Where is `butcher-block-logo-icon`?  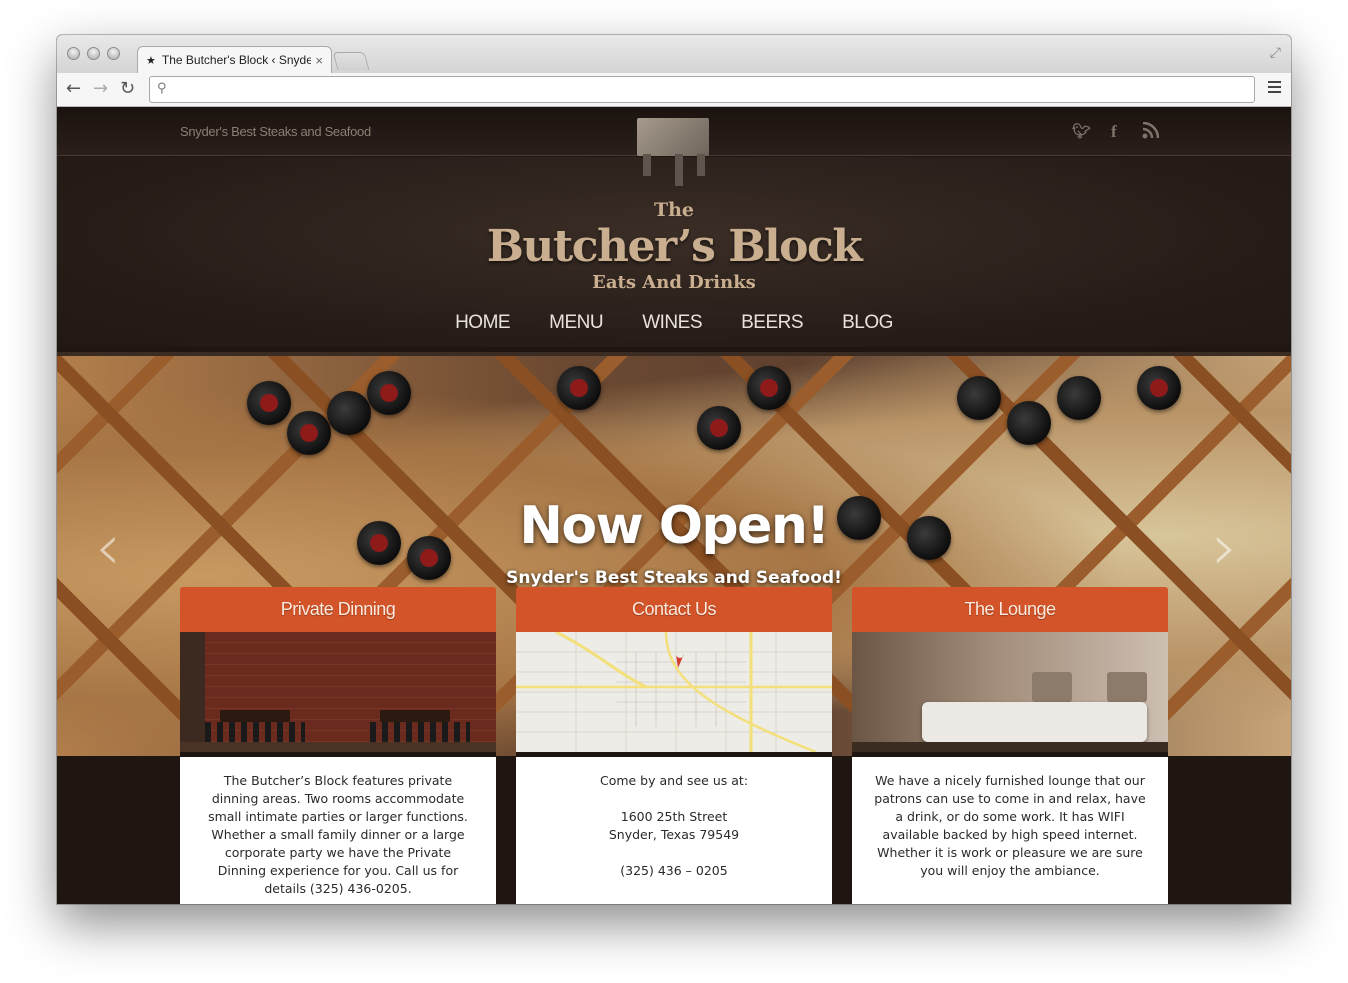 butcher-block-logo-icon is located at coordinates (673, 154).